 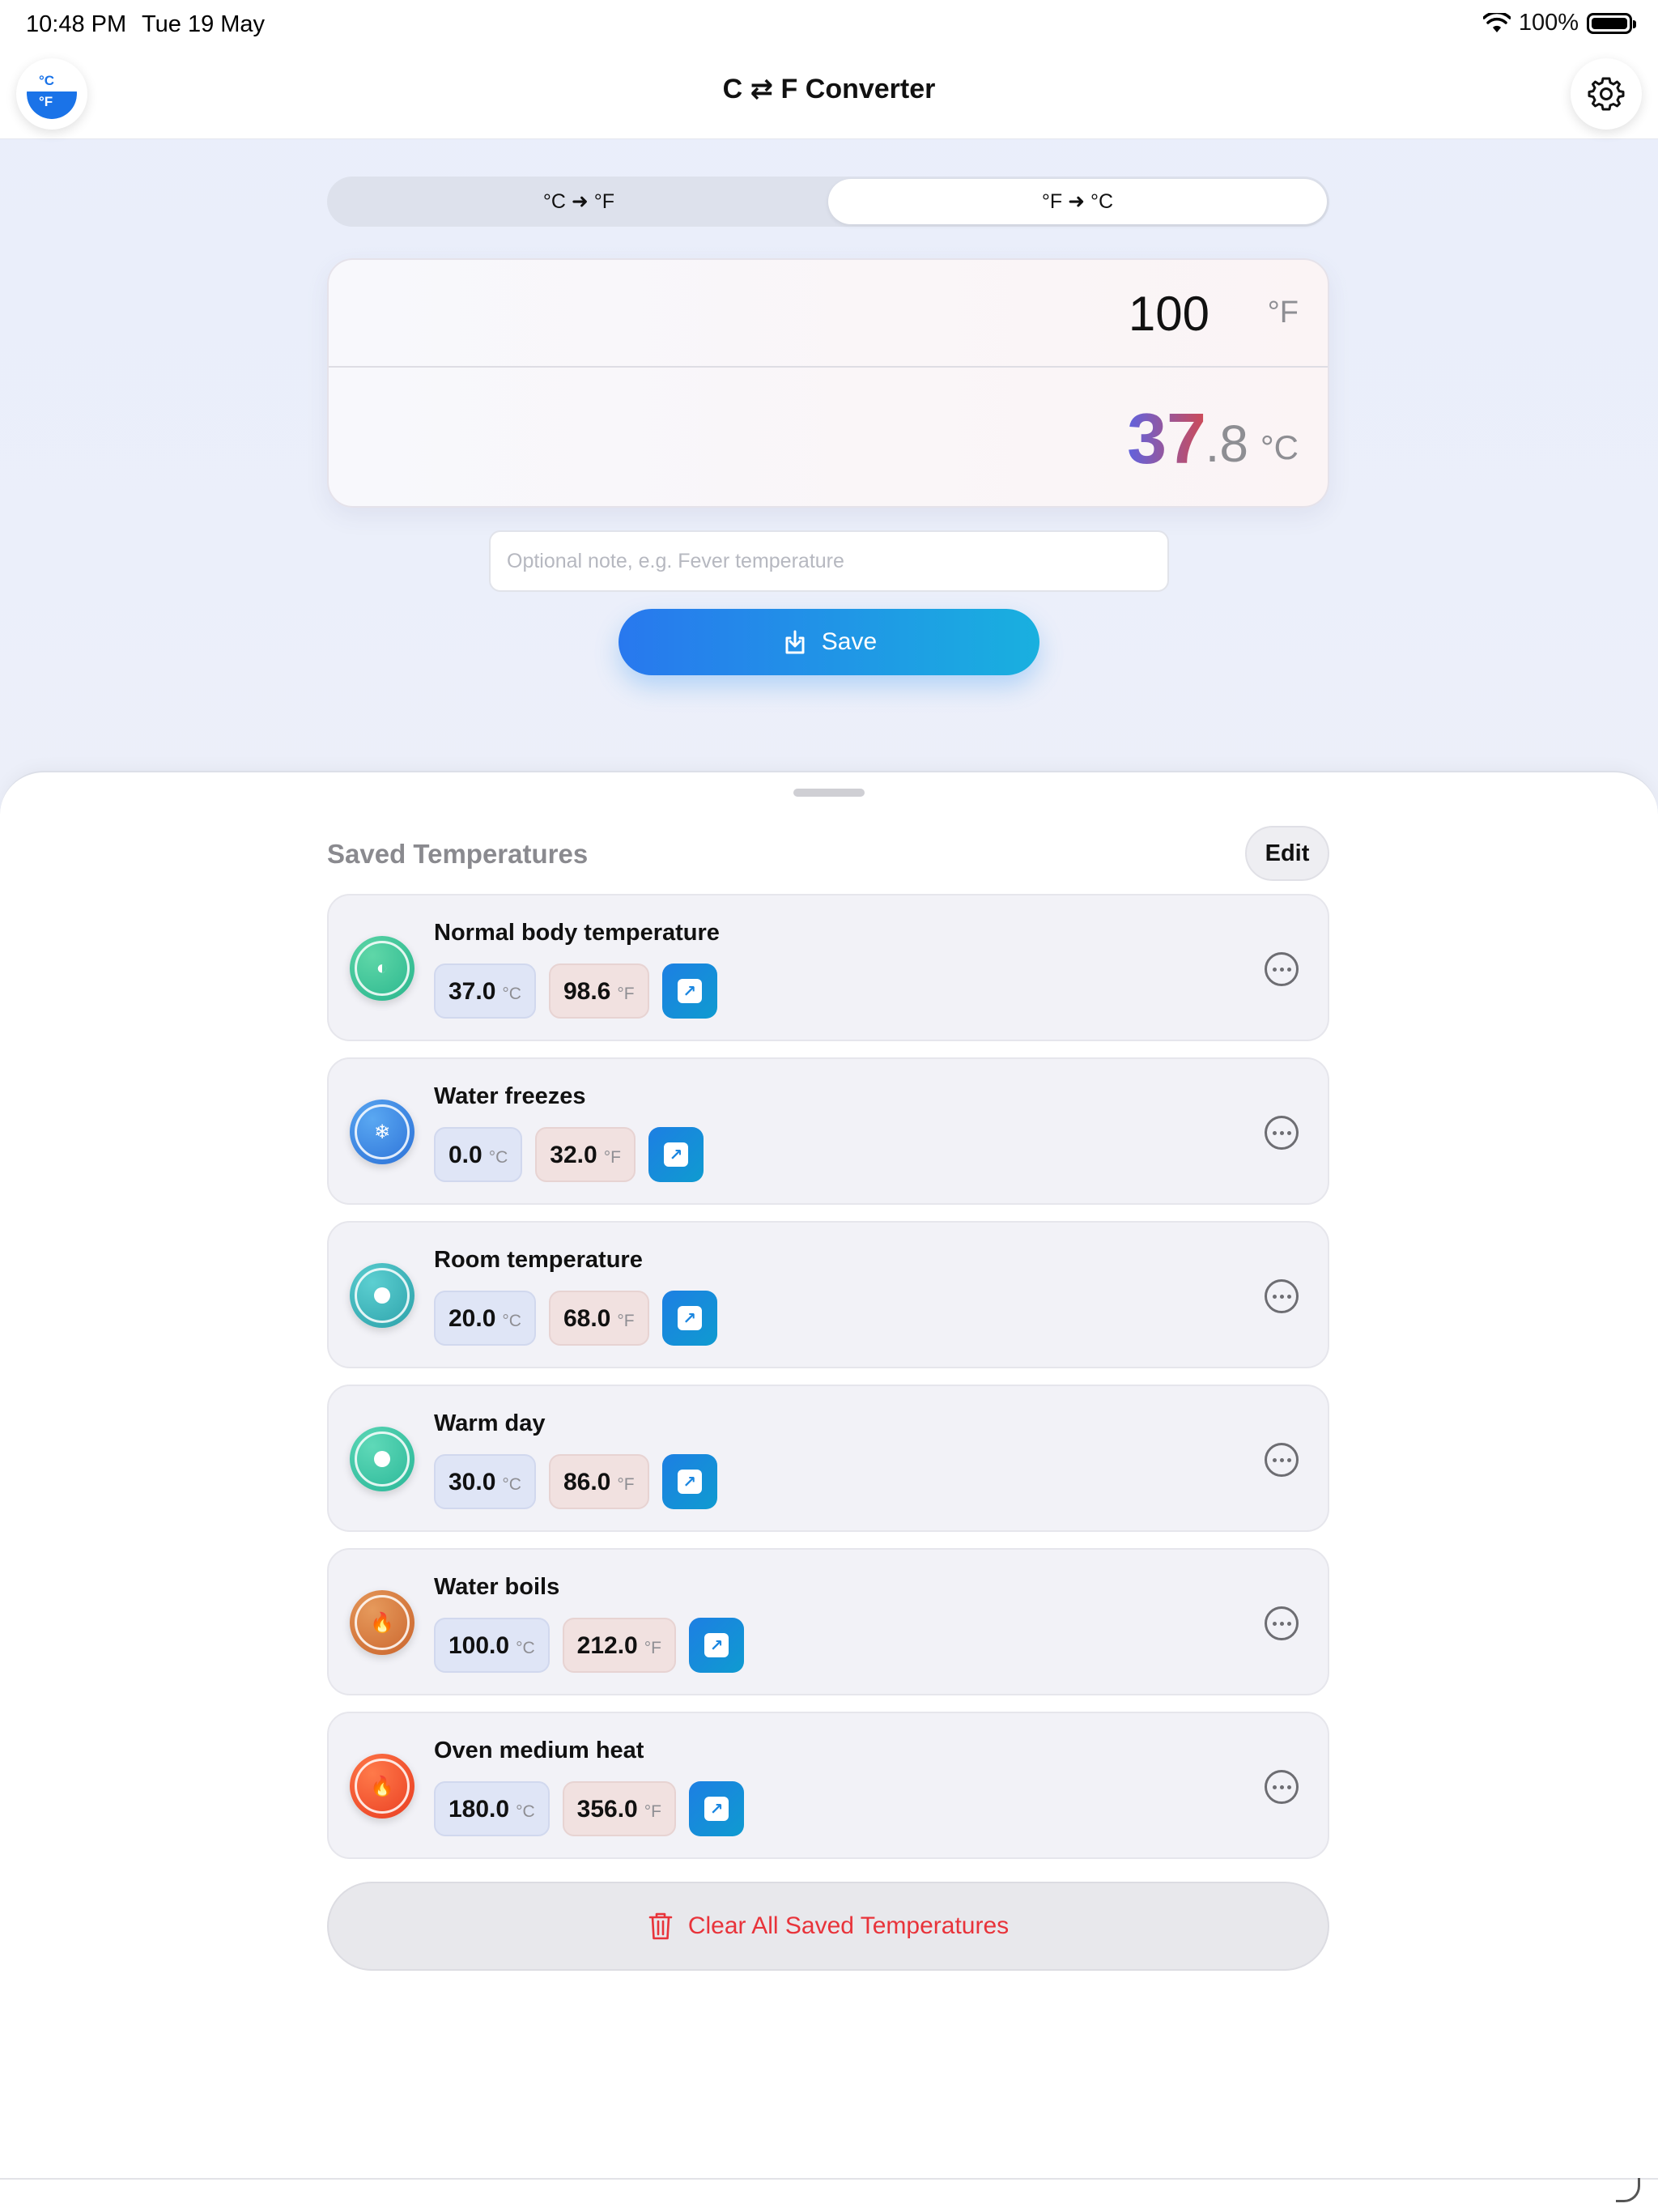 I want to click on edit-button: Edit, so click(x=1287, y=853).